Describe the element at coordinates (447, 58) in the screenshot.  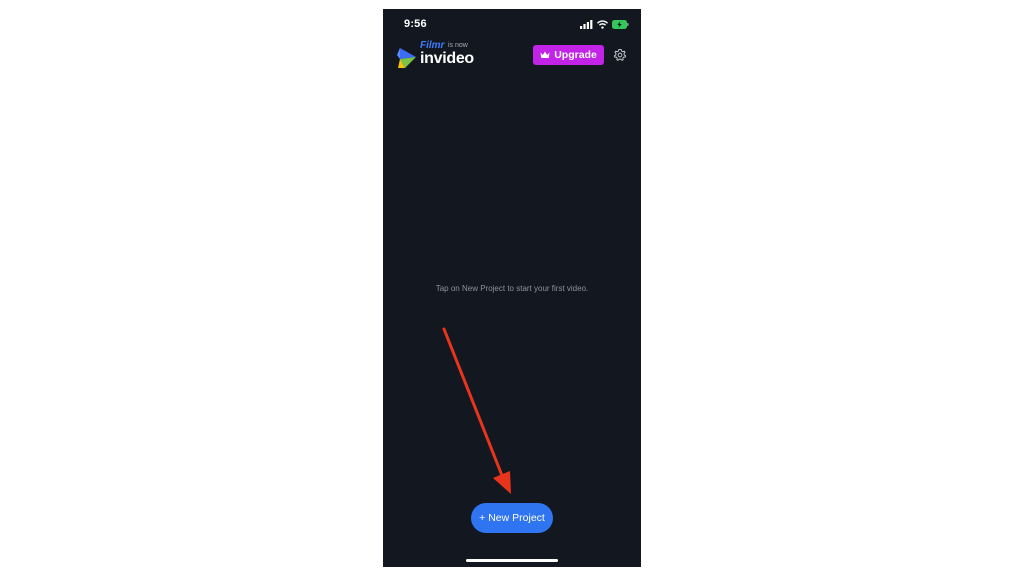
I see `brand-invideo: invideo` at that location.